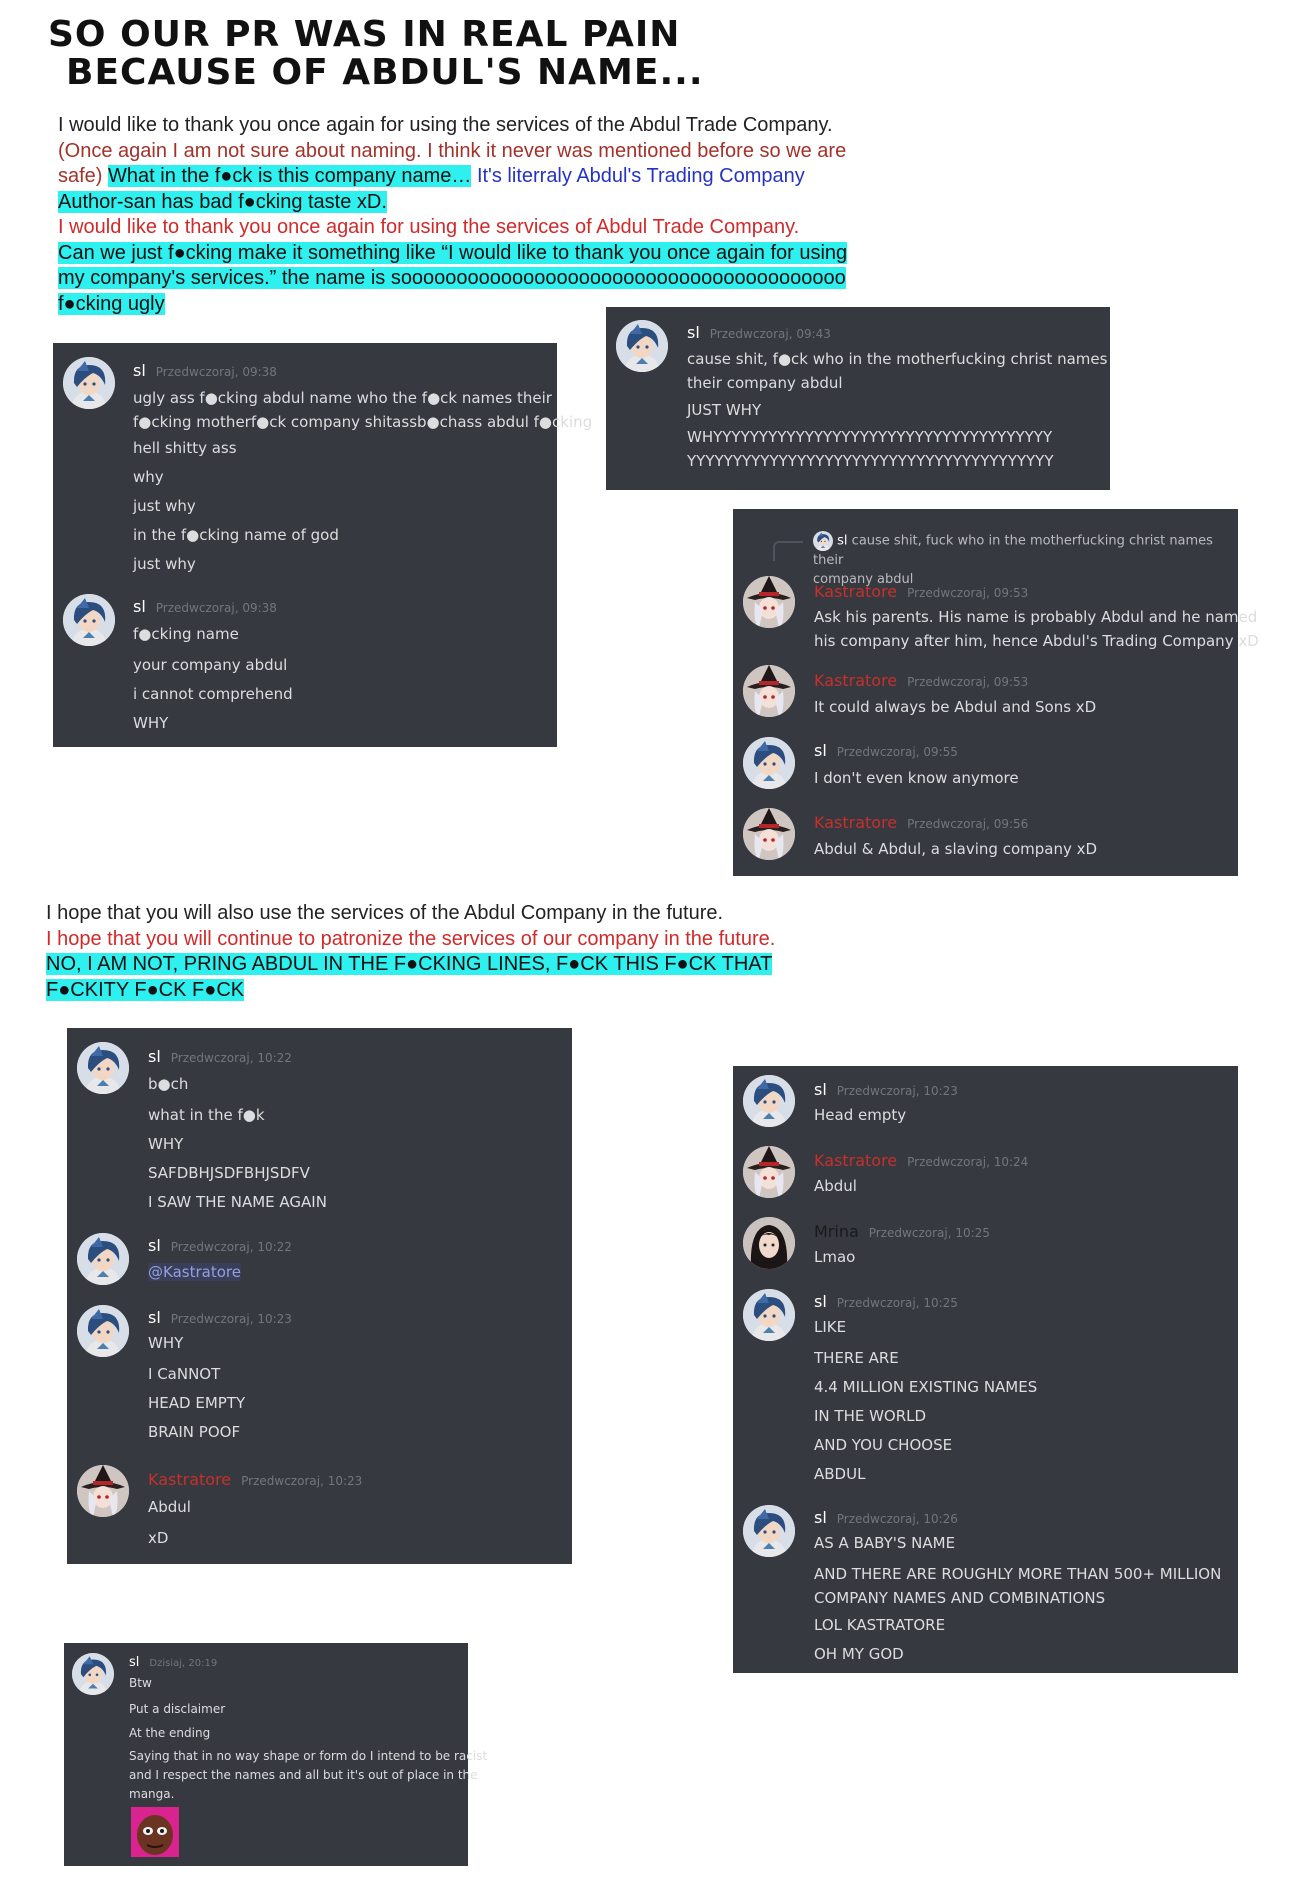  I want to click on message-line: LIKE, so click(830, 1327).